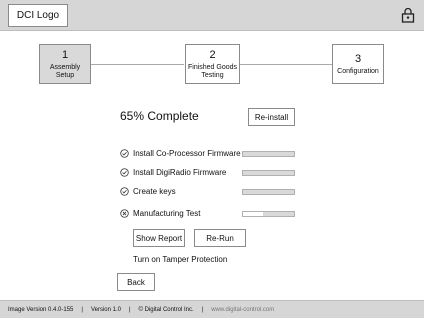  I want to click on step-number: 1, so click(65, 54).